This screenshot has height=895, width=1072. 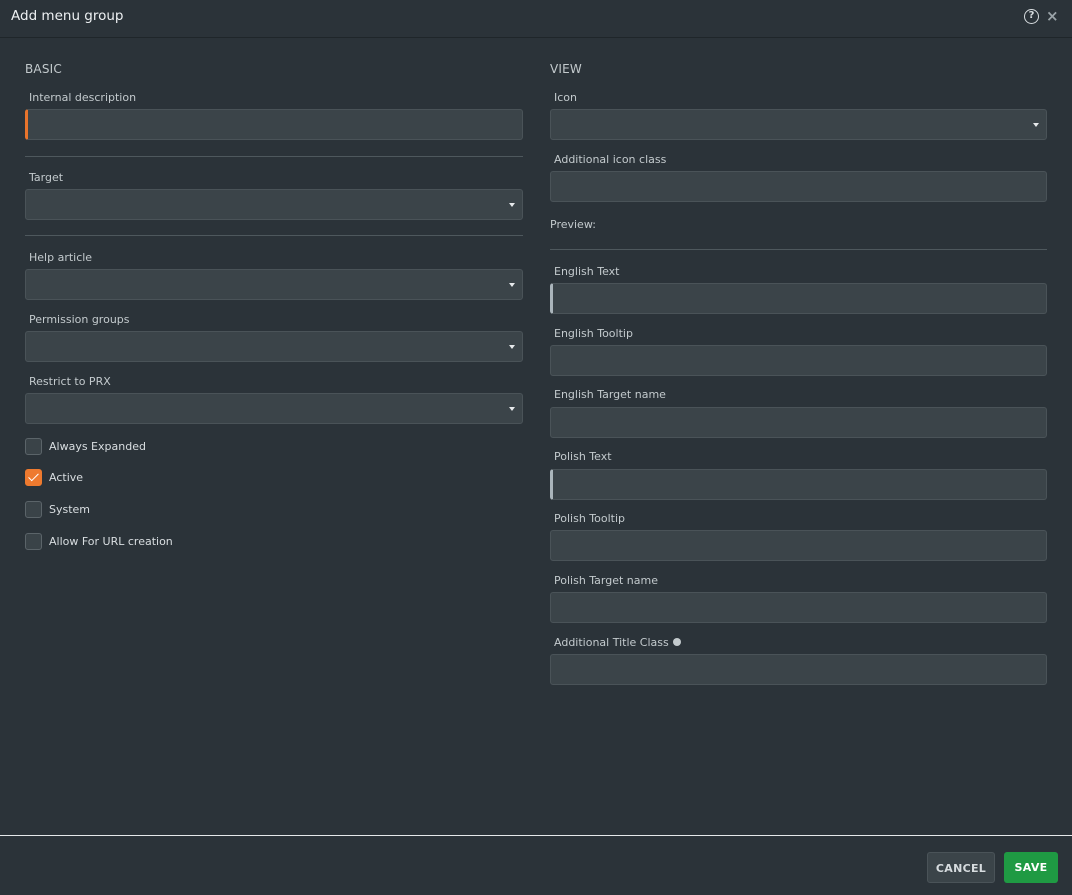 What do you see at coordinates (587, 271) in the screenshot?
I see `english-text-label: English Text` at bounding box center [587, 271].